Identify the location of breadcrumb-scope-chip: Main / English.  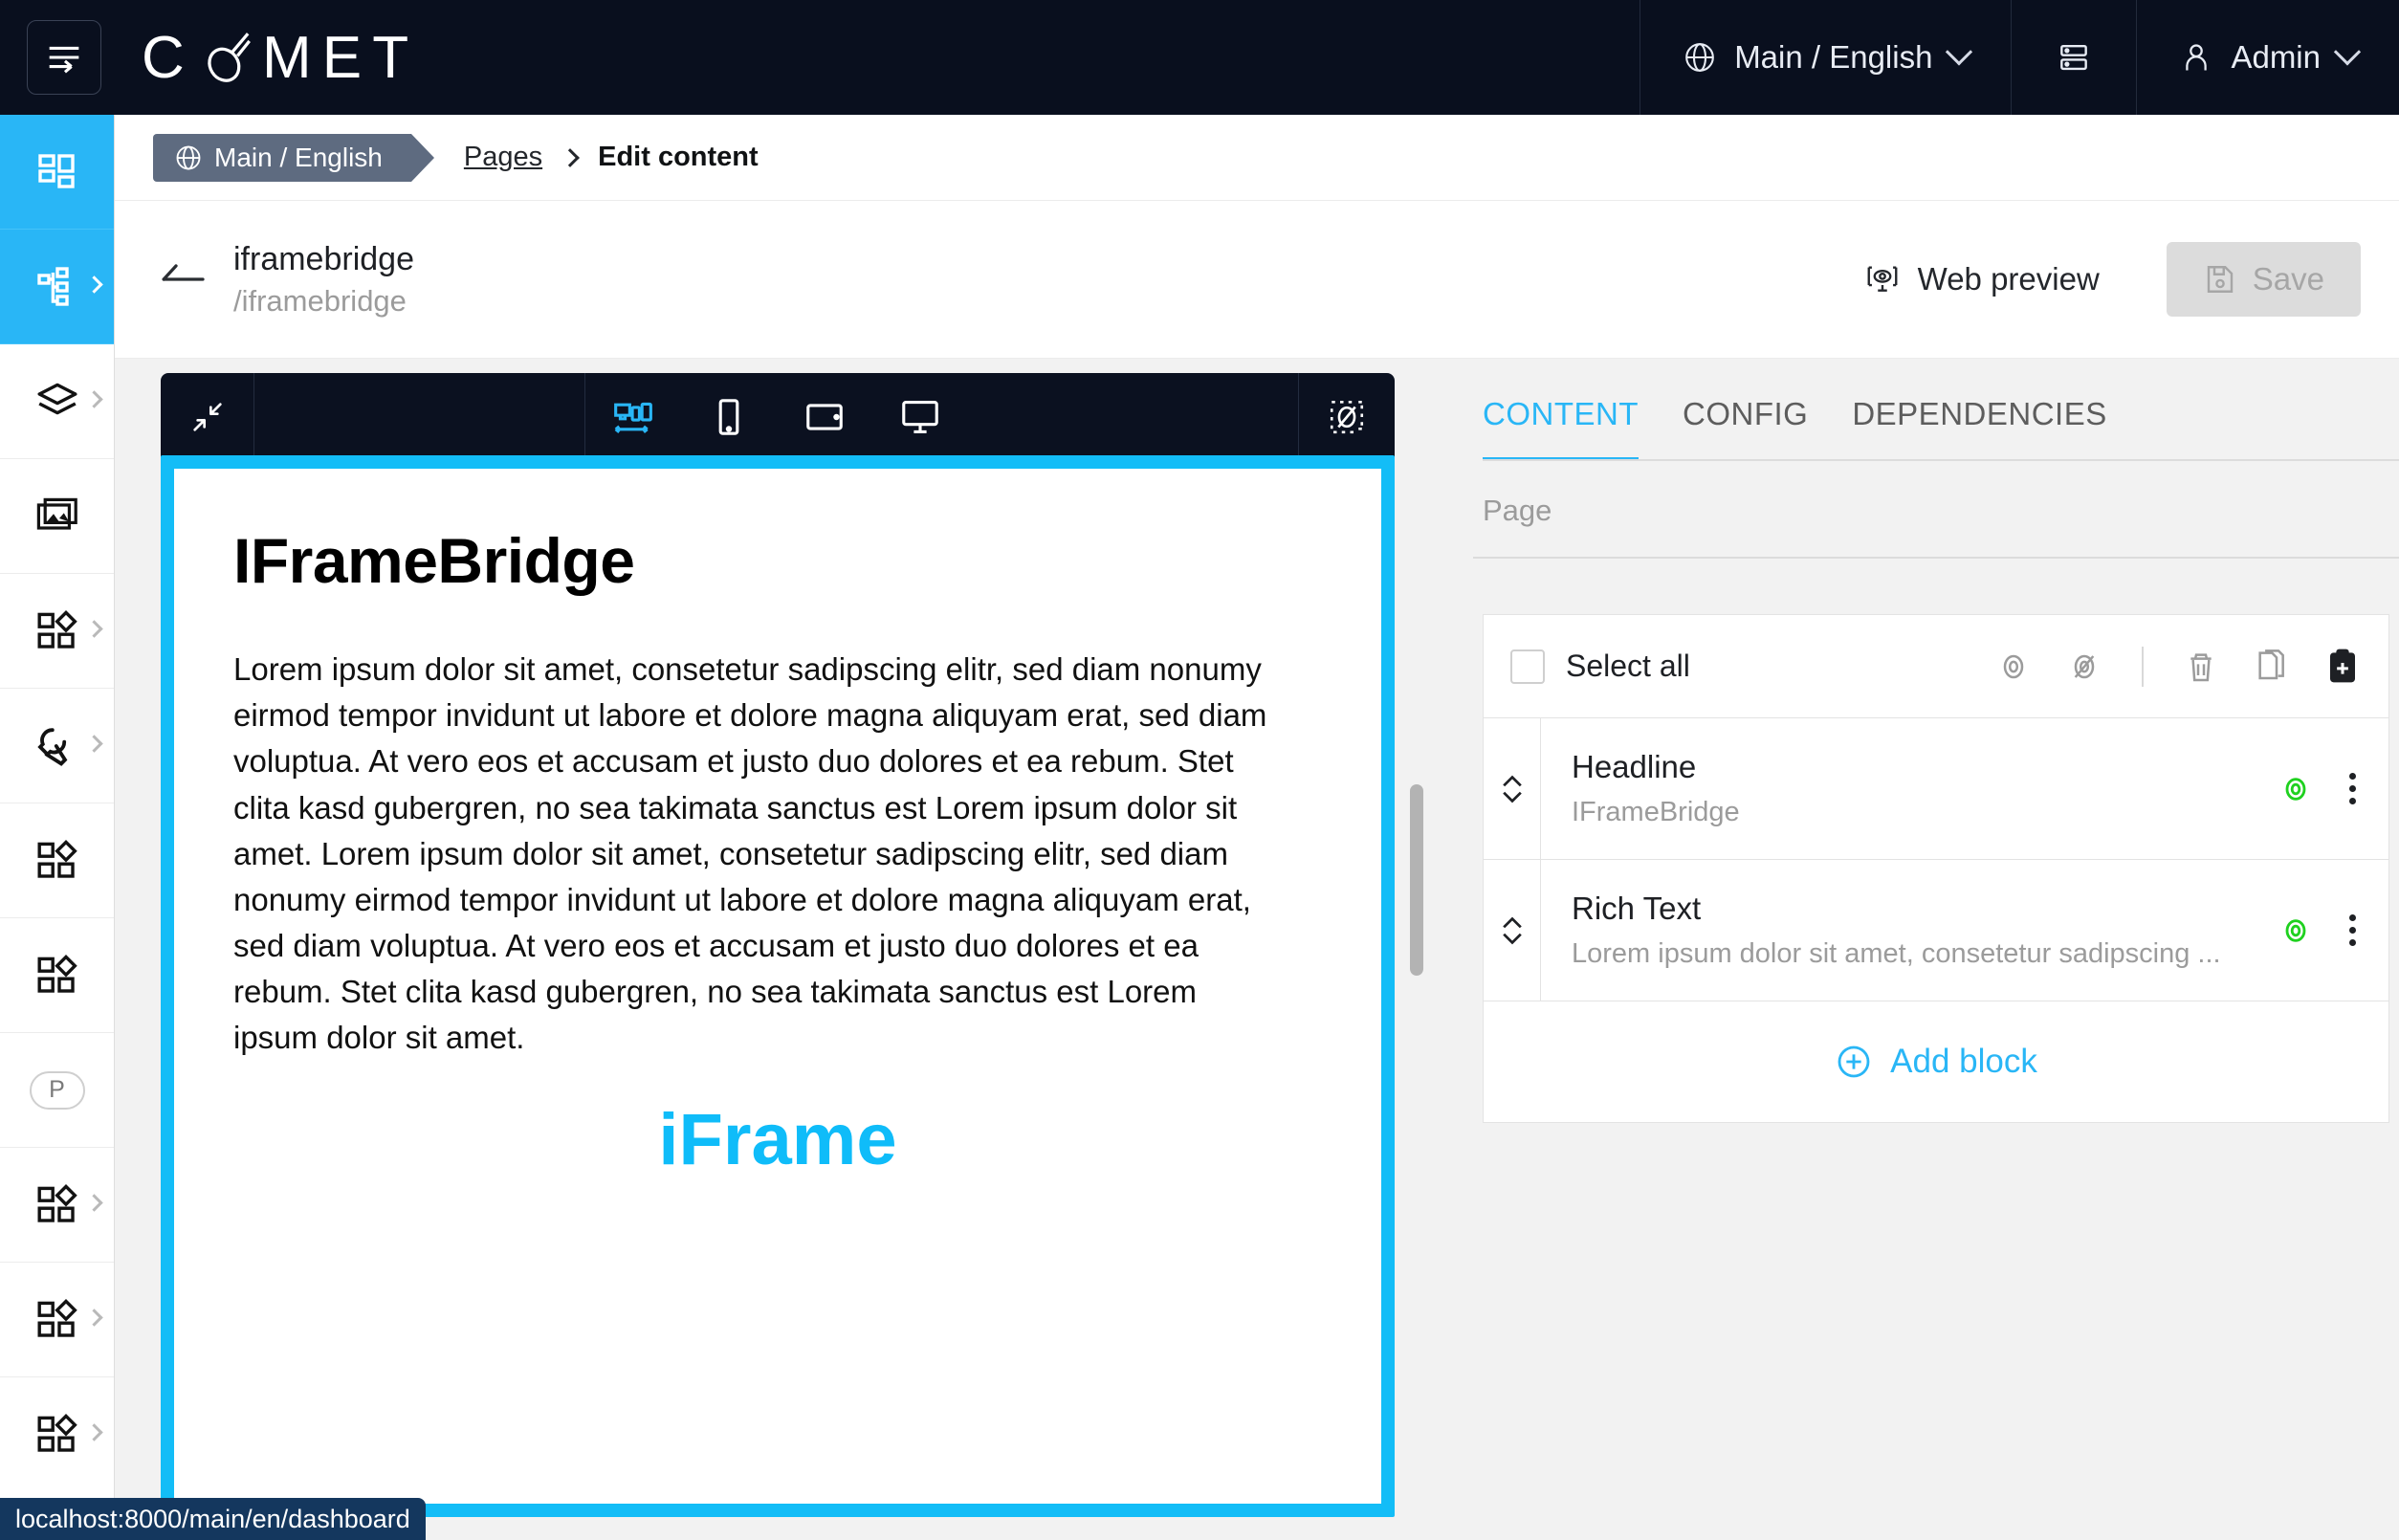
(293, 157).